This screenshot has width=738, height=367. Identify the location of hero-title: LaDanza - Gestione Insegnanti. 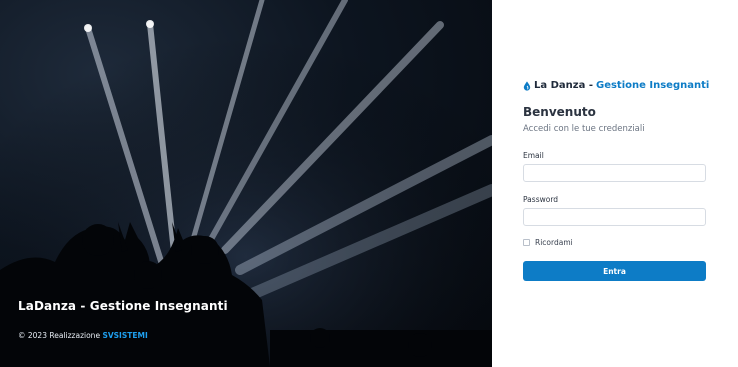
(123, 306).